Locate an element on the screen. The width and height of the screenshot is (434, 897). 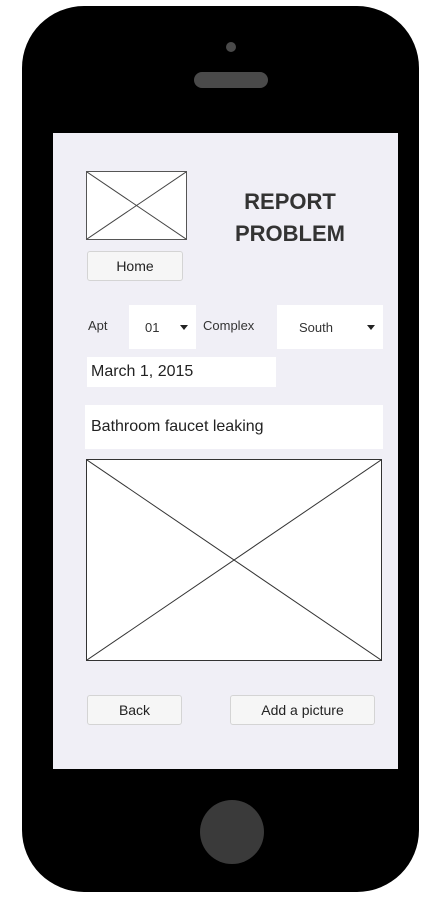
date-field: March 1, 2015 is located at coordinates (181, 372).